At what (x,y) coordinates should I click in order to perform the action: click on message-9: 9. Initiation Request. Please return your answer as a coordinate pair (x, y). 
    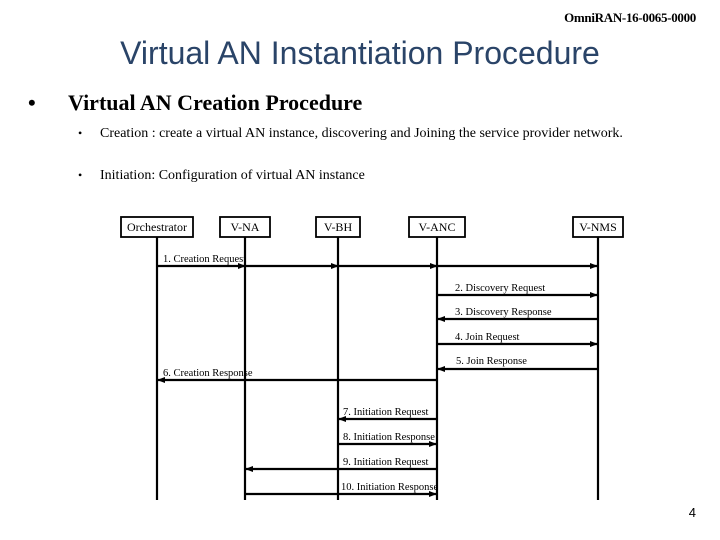
    Looking at the image, I should click on (341, 464).